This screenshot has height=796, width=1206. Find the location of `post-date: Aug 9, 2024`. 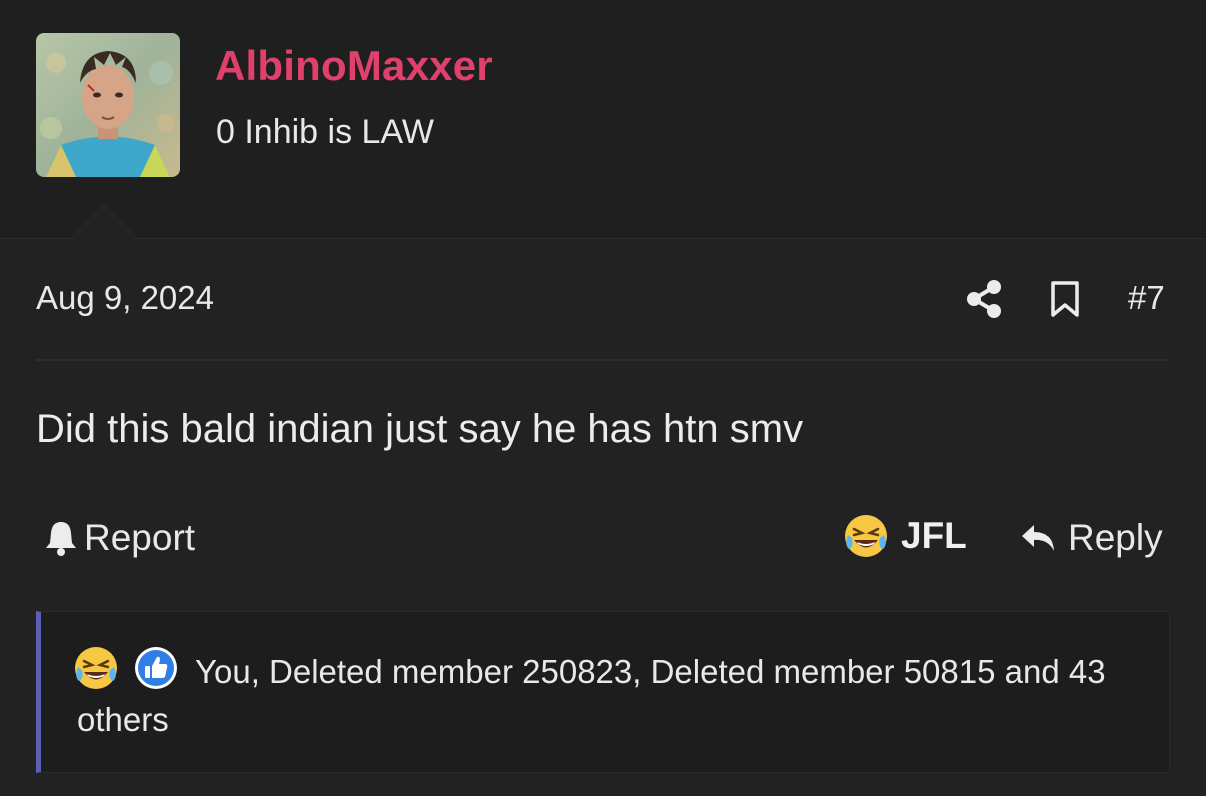

post-date: Aug 9, 2024 is located at coordinates (125, 298).